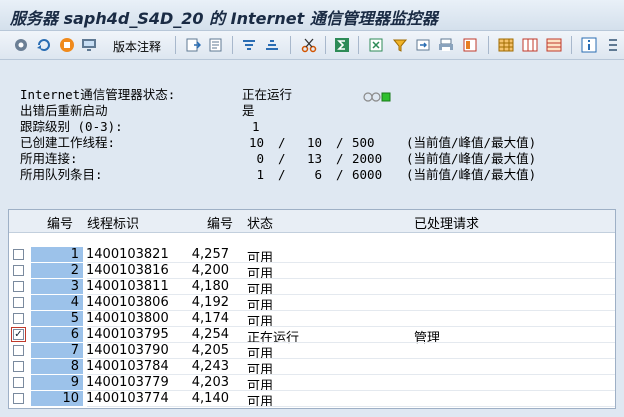  What do you see at coordinates (18, 334) in the screenshot?
I see `row-checkbox: ✓` at bounding box center [18, 334].